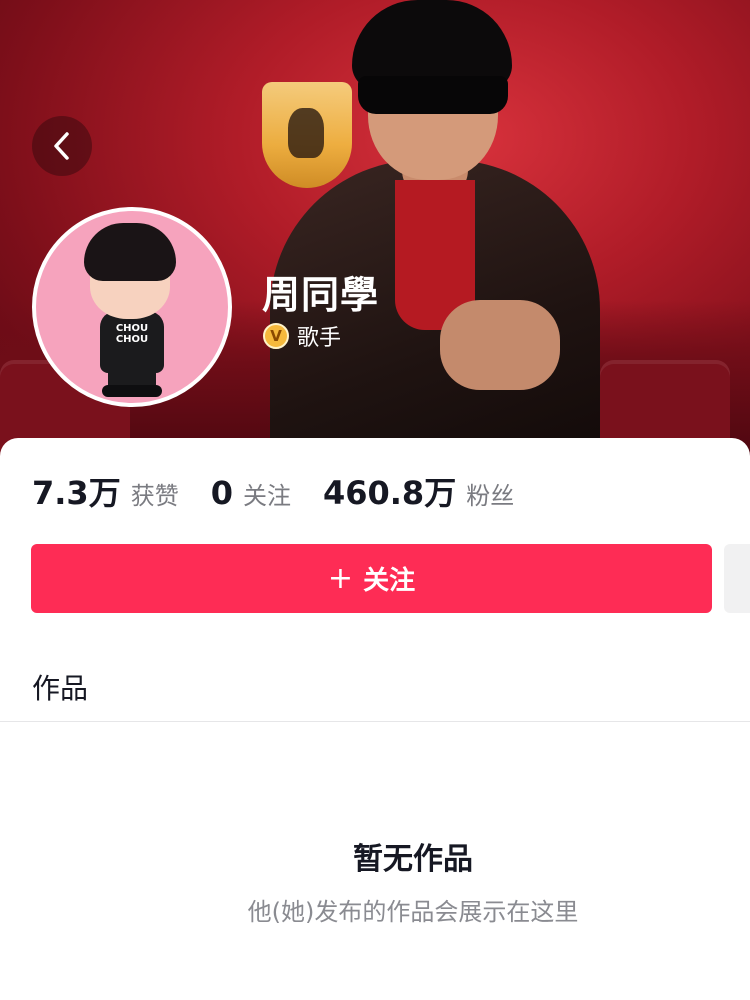  Describe the element at coordinates (319, 338) in the screenshot. I see `verification-label: 歌手` at that location.